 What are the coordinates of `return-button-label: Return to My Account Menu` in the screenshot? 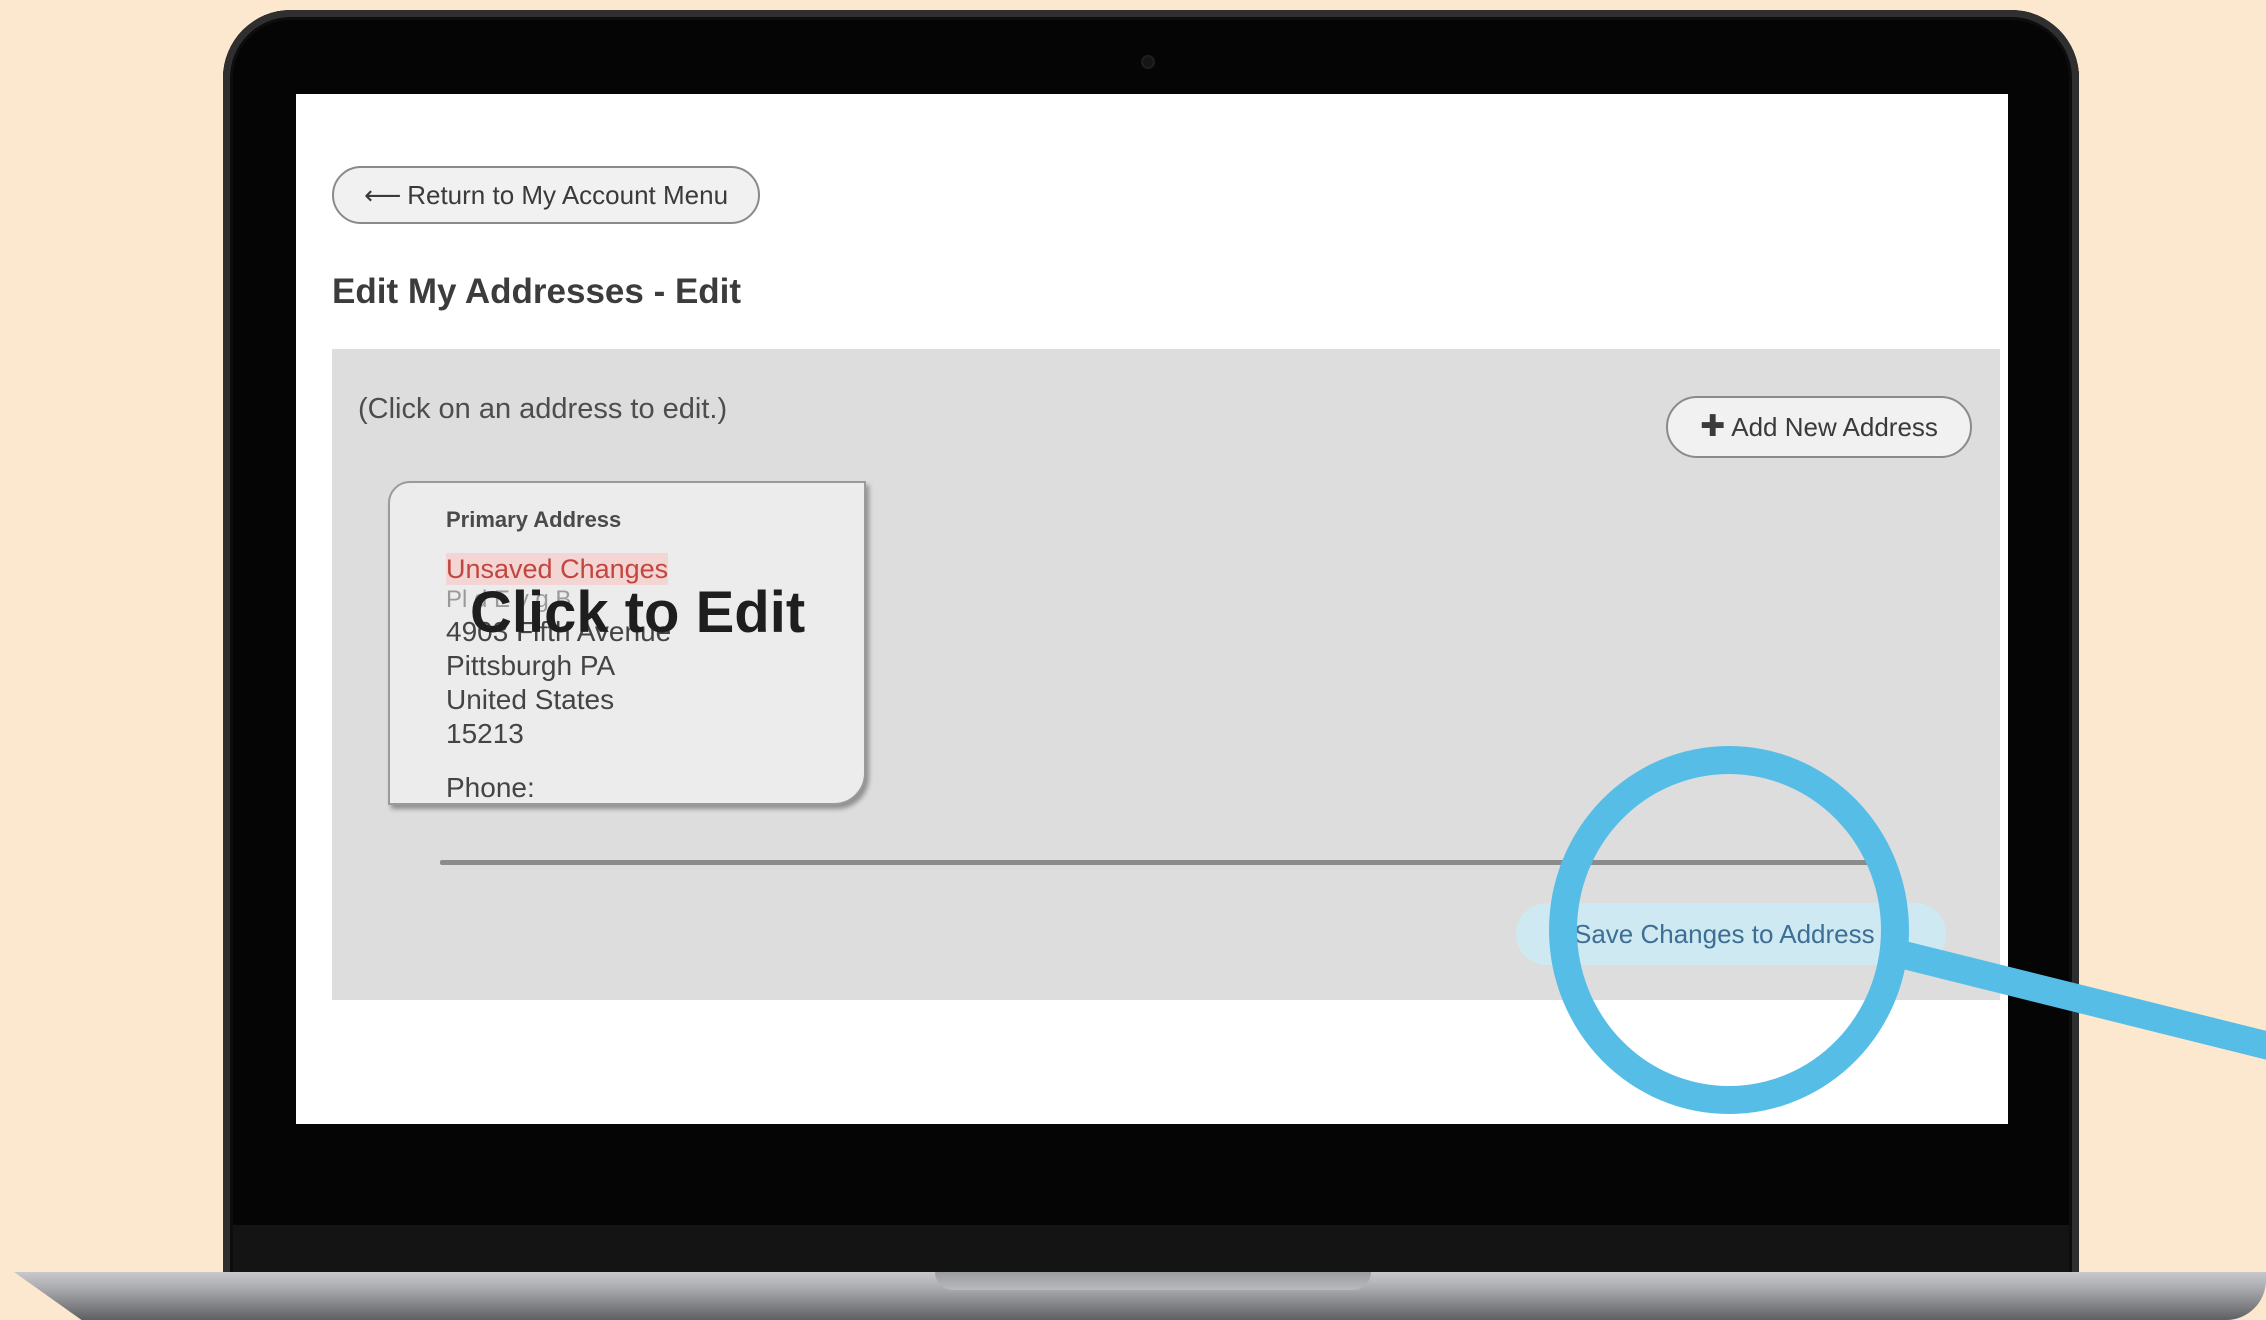 It's located at (568, 194).